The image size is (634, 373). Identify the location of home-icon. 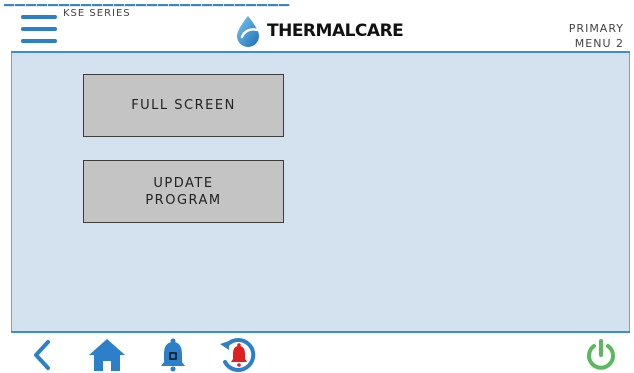
(107, 355).